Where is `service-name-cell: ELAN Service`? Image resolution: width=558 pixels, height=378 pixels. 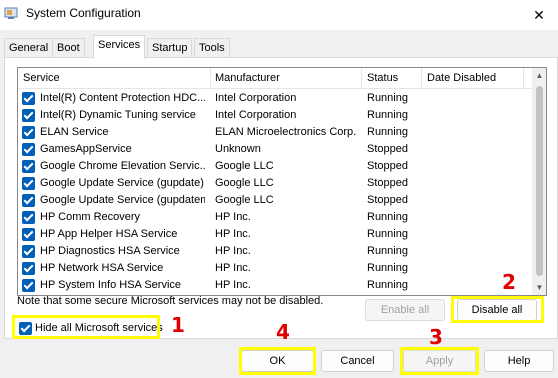
service-name-cell: ELAN Service is located at coordinates (74, 132).